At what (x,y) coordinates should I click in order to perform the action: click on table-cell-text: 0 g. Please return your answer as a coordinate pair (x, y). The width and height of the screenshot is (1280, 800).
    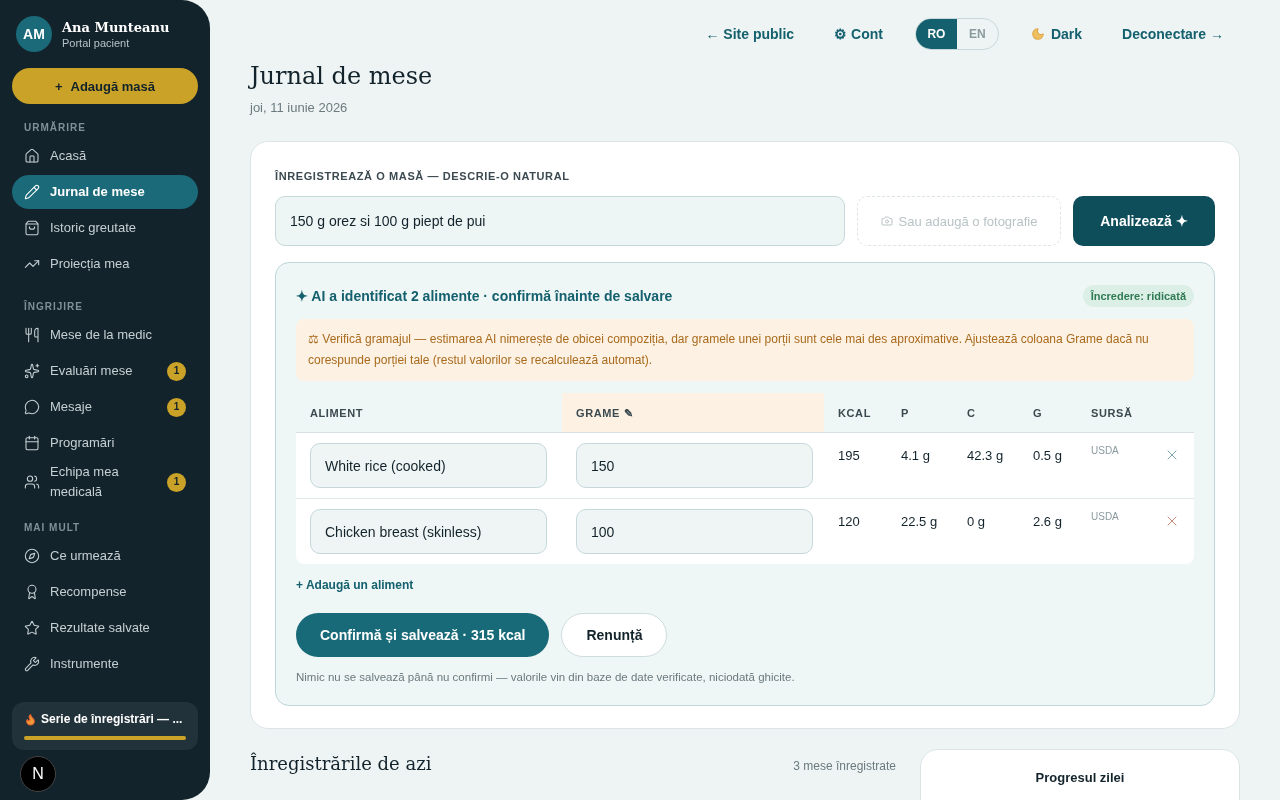
    Looking at the image, I should click on (976, 522).